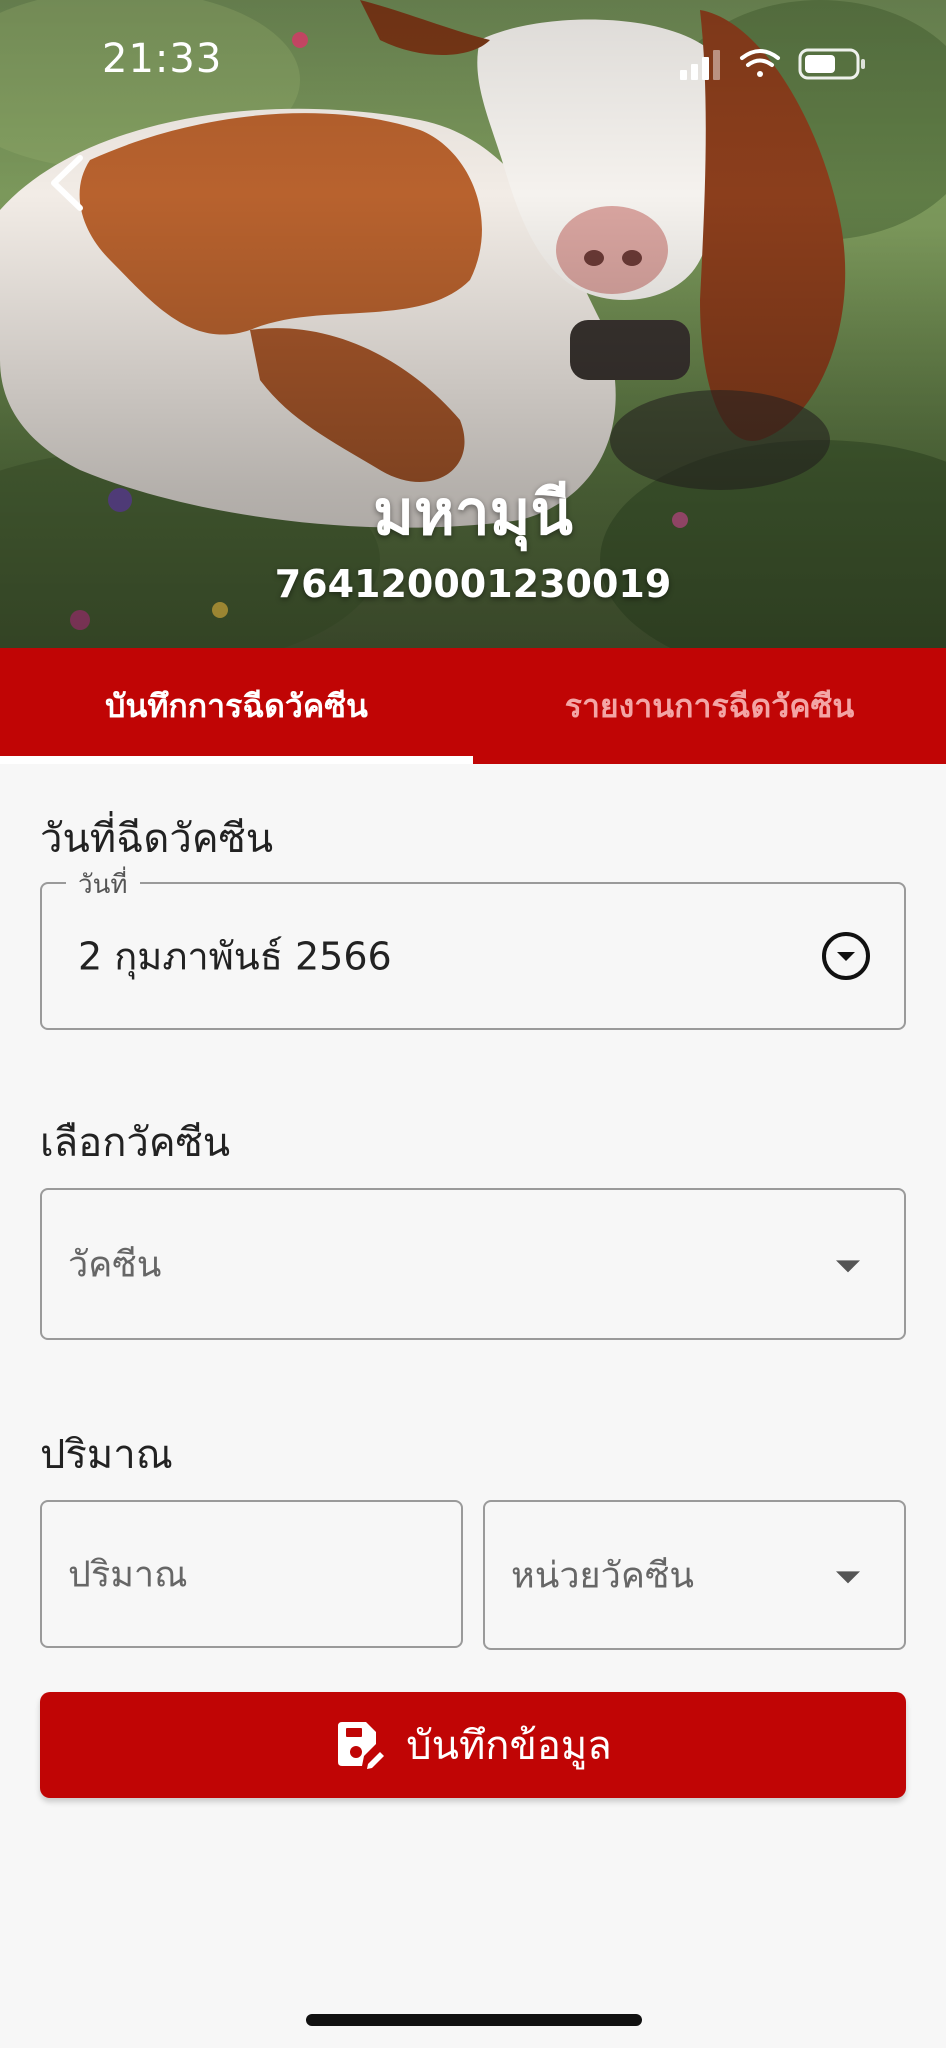  I want to click on date-value: 2 กุมภาพันธ์ 2566, so click(235, 956).